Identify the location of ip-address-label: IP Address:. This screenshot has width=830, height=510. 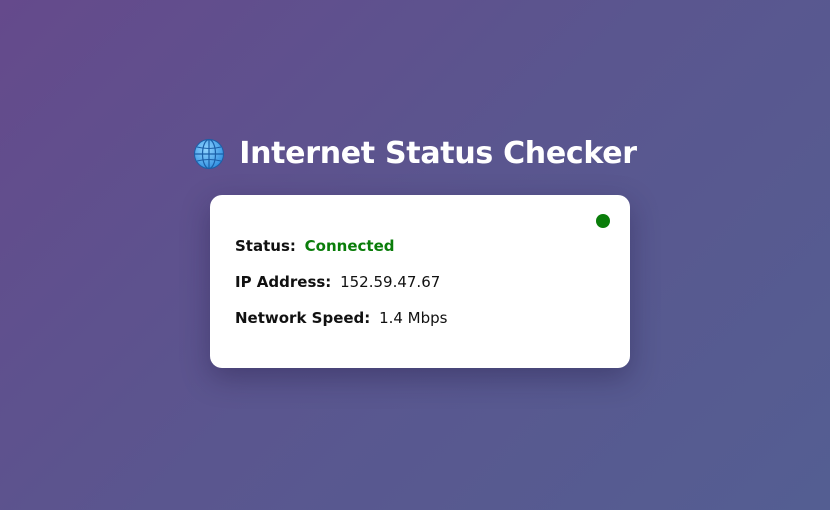
(283, 282).